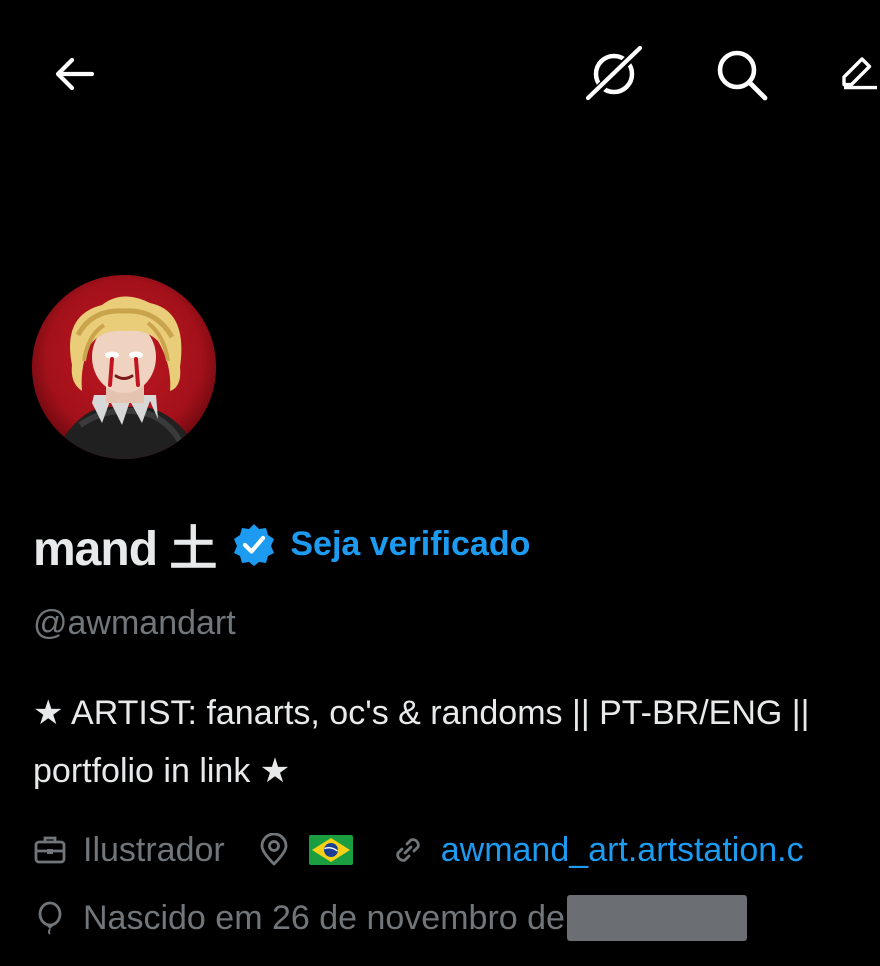 Image resolution: width=880 pixels, height=966 pixels. I want to click on profile-handle: @awmandart, so click(134, 623).